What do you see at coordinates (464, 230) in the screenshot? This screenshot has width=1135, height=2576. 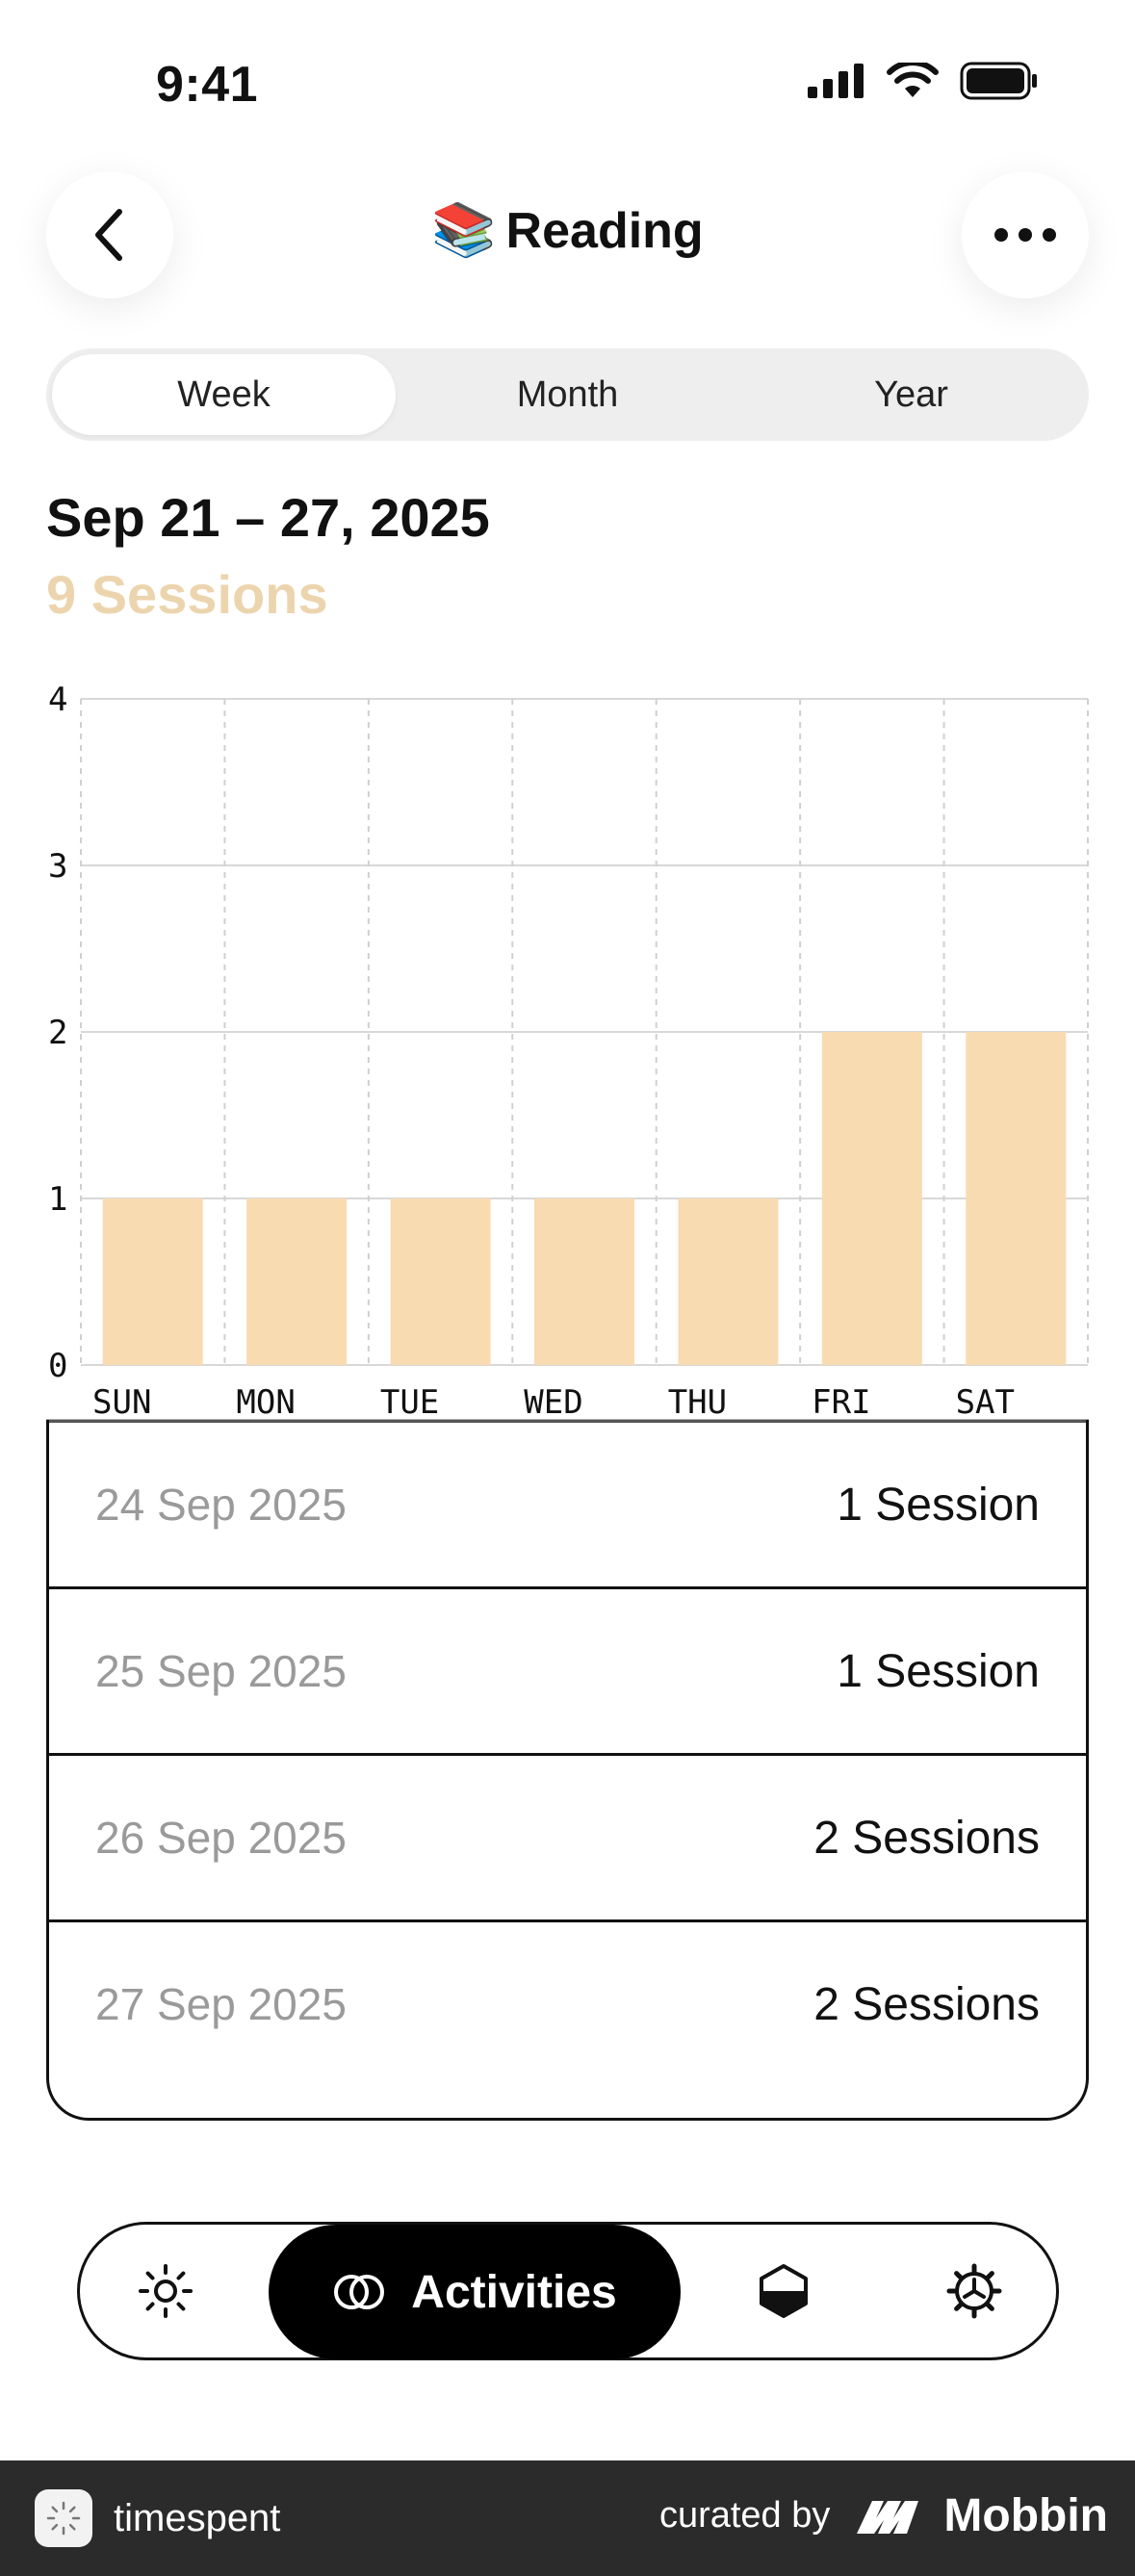 I see `books-emoji-icon: 📚` at bounding box center [464, 230].